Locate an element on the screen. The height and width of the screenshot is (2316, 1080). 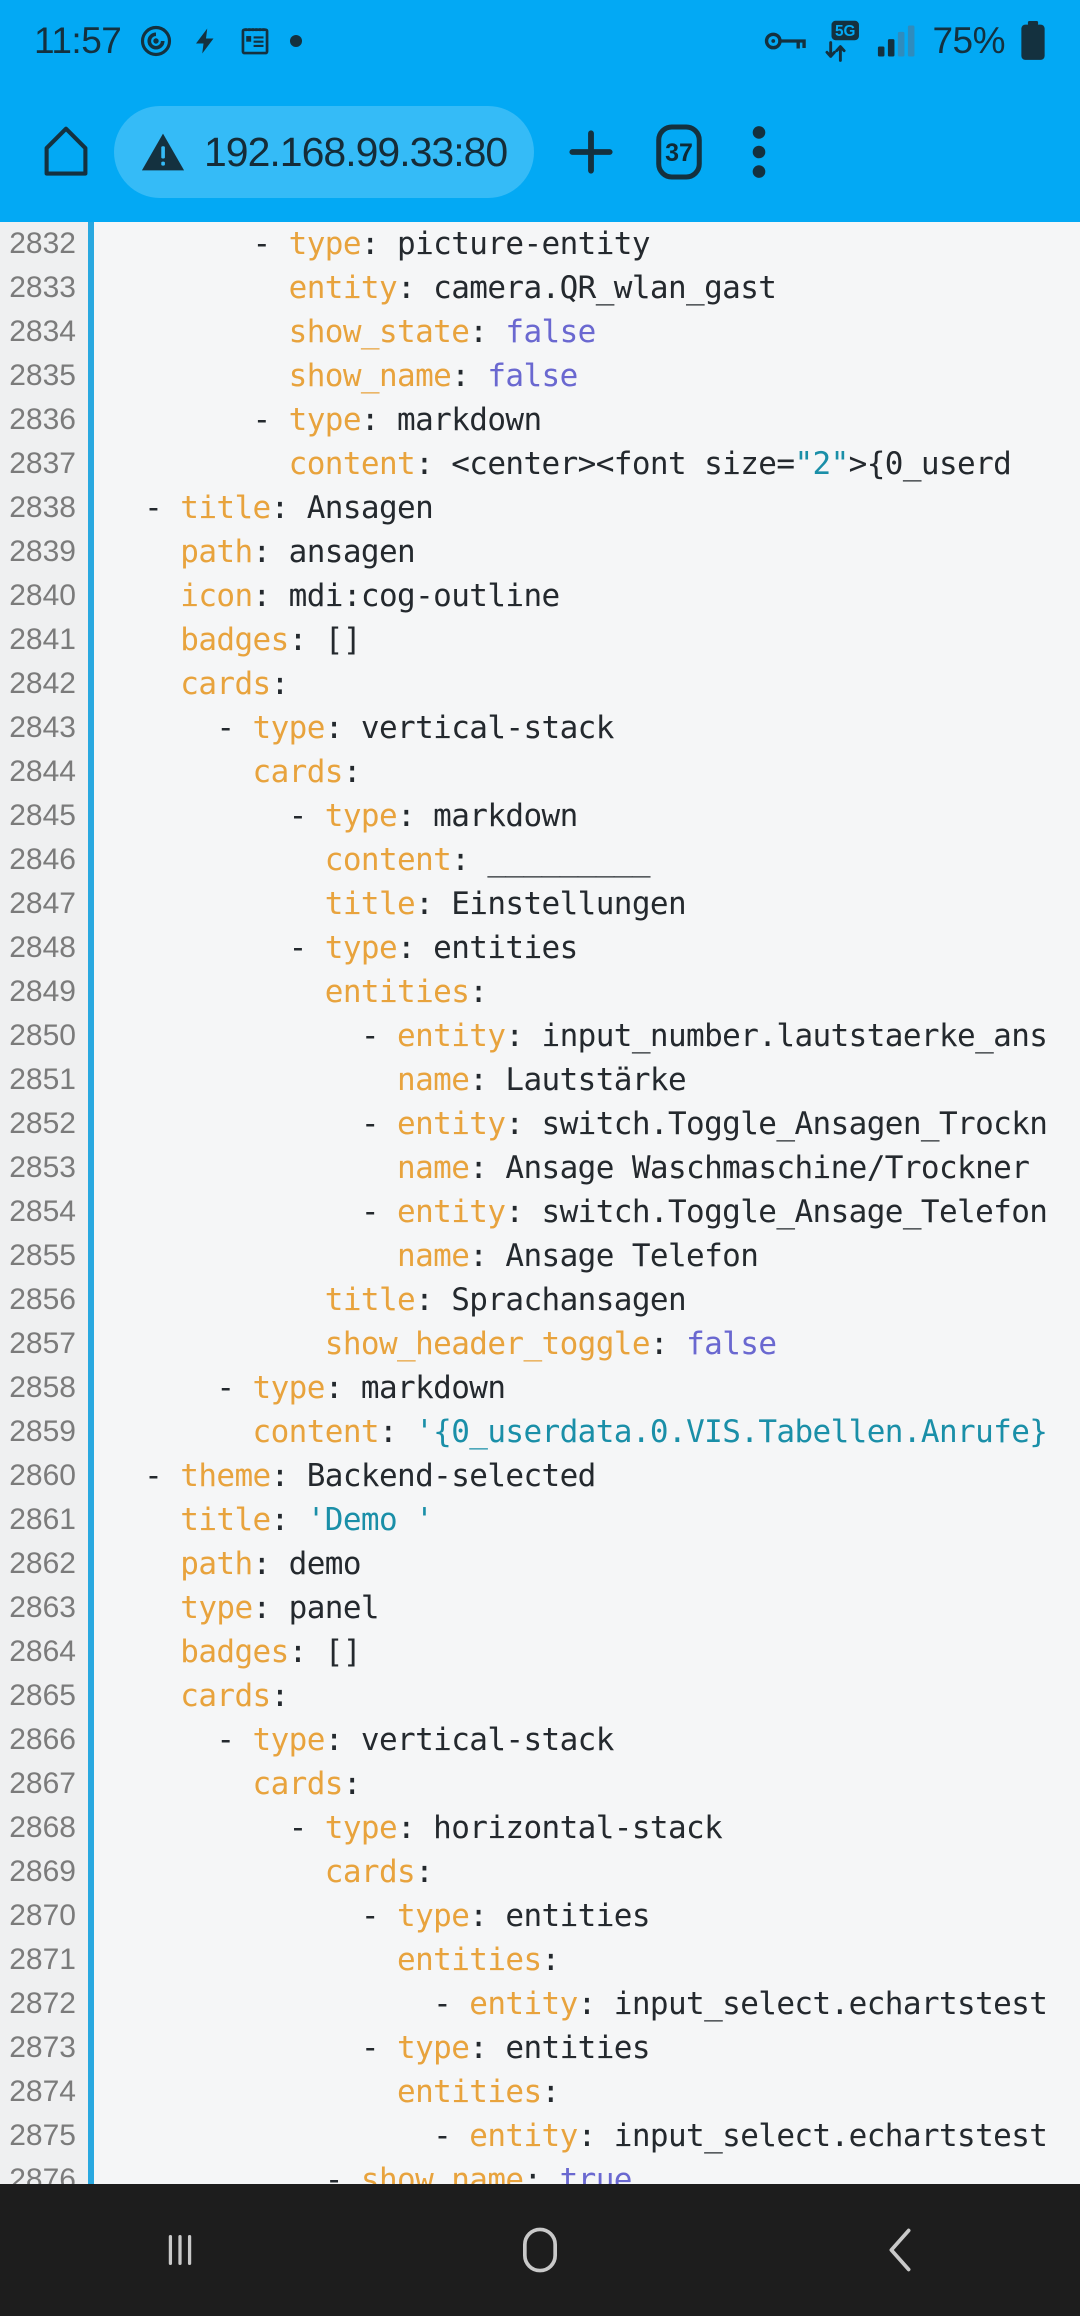
code-token: show_name is located at coordinates (370, 376).